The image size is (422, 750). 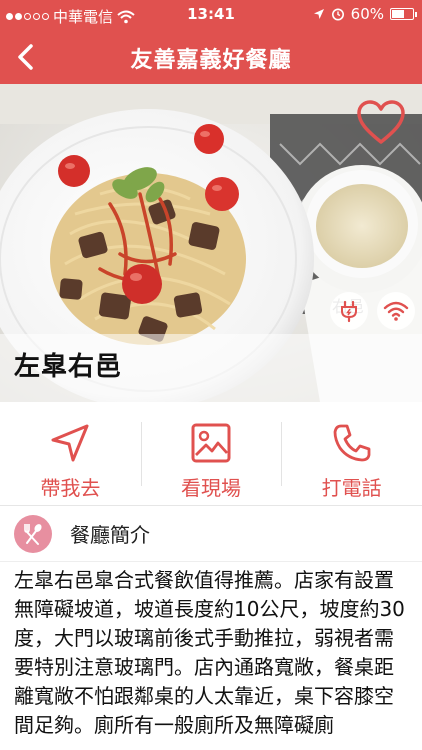 I want to click on call-label: 打電話, so click(x=351, y=488).